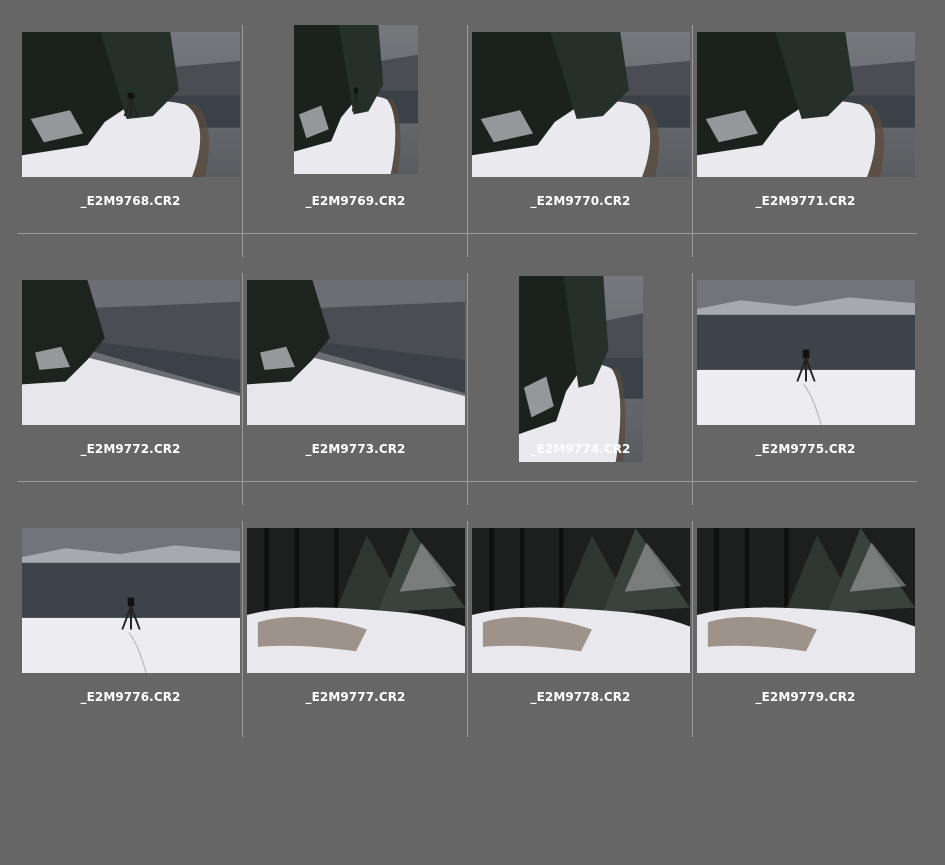 Image resolution: width=945 pixels, height=865 pixels. Describe the element at coordinates (805, 697) in the screenshot. I see `thumbnail-filename: _E2M9779.CR2` at that location.